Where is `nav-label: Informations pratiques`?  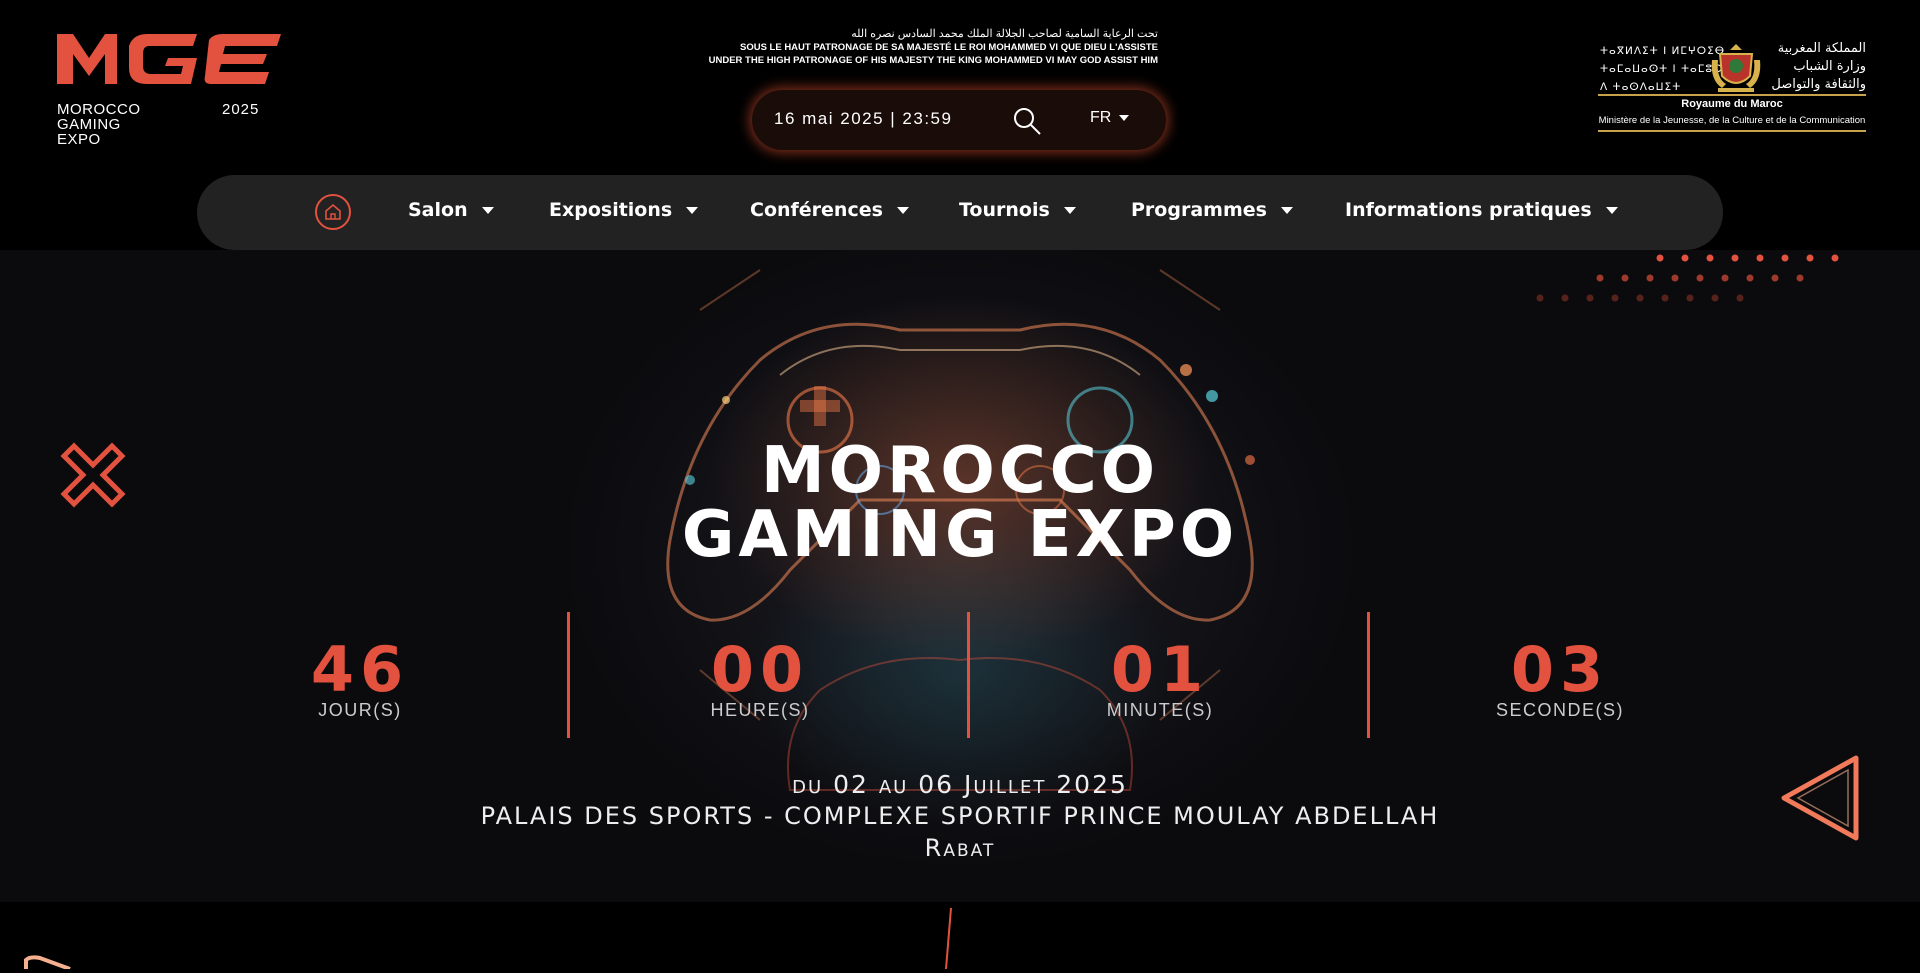
nav-label: Informations pratiques is located at coordinates (1468, 210).